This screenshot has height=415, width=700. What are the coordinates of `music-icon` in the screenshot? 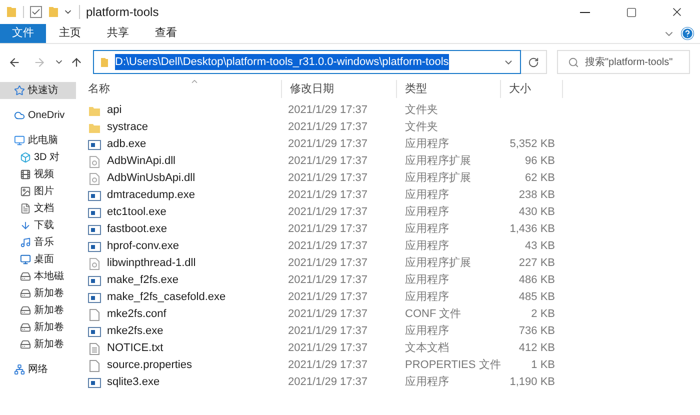 It's located at (25, 242).